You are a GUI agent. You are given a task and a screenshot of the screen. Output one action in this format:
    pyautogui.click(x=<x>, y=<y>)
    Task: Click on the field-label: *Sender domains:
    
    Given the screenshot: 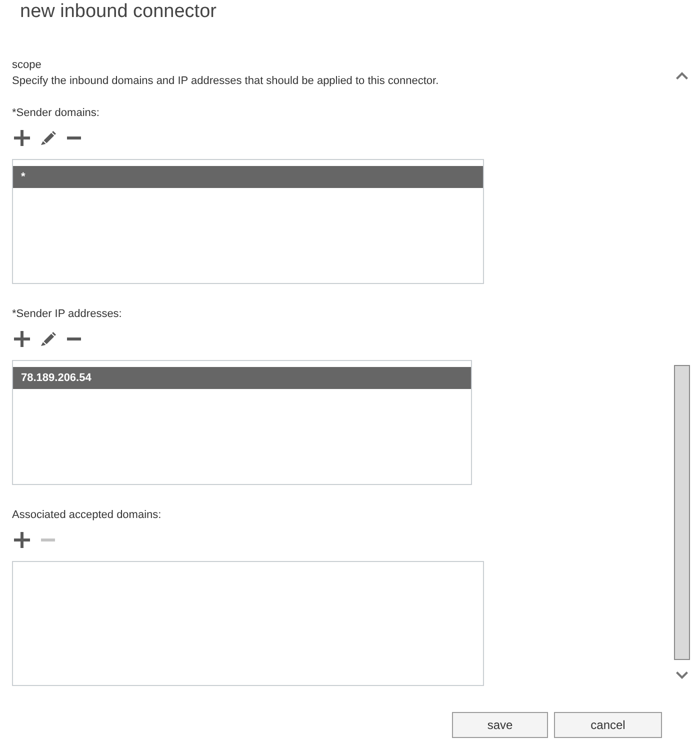 What is the action you would take?
    pyautogui.click(x=56, y=113)
    